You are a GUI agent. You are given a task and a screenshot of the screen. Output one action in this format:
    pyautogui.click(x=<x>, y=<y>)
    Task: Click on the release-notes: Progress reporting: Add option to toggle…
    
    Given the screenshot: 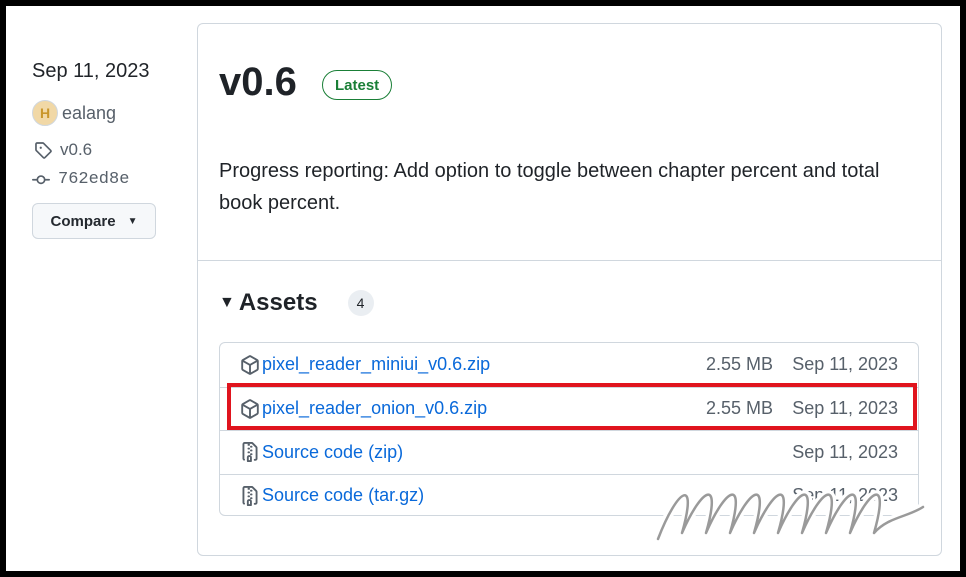 What is the action you would take?
    pyautogui.click(x=549, y=187)
    